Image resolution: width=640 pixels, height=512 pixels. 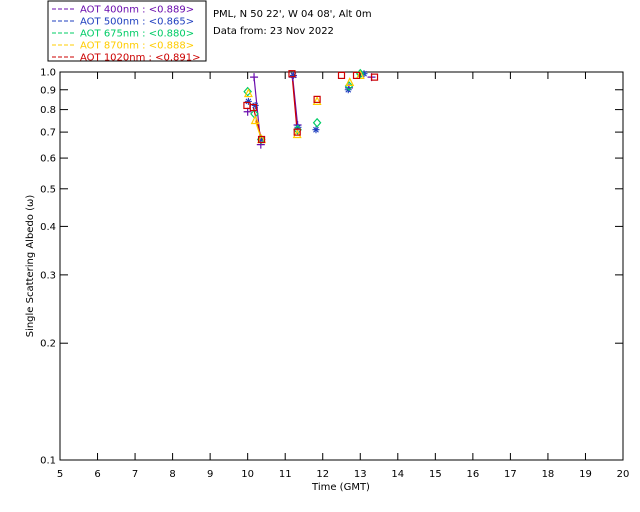 I want to click on site-info: PML, N 50 22', W 04 08', Alt 0m, so click(x=292, y=14).